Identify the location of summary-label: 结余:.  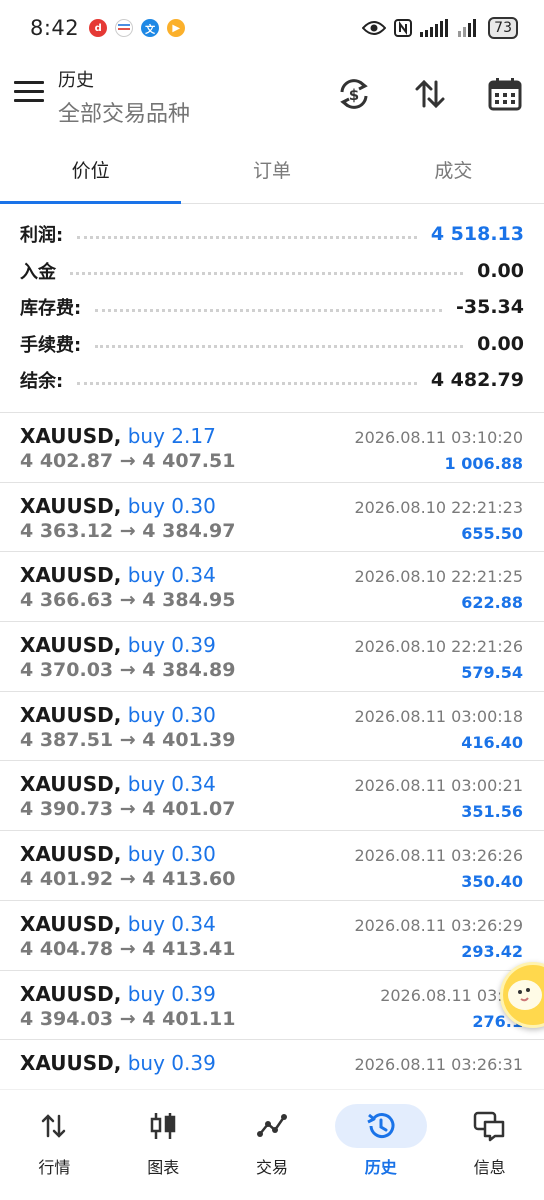
(42, 382).